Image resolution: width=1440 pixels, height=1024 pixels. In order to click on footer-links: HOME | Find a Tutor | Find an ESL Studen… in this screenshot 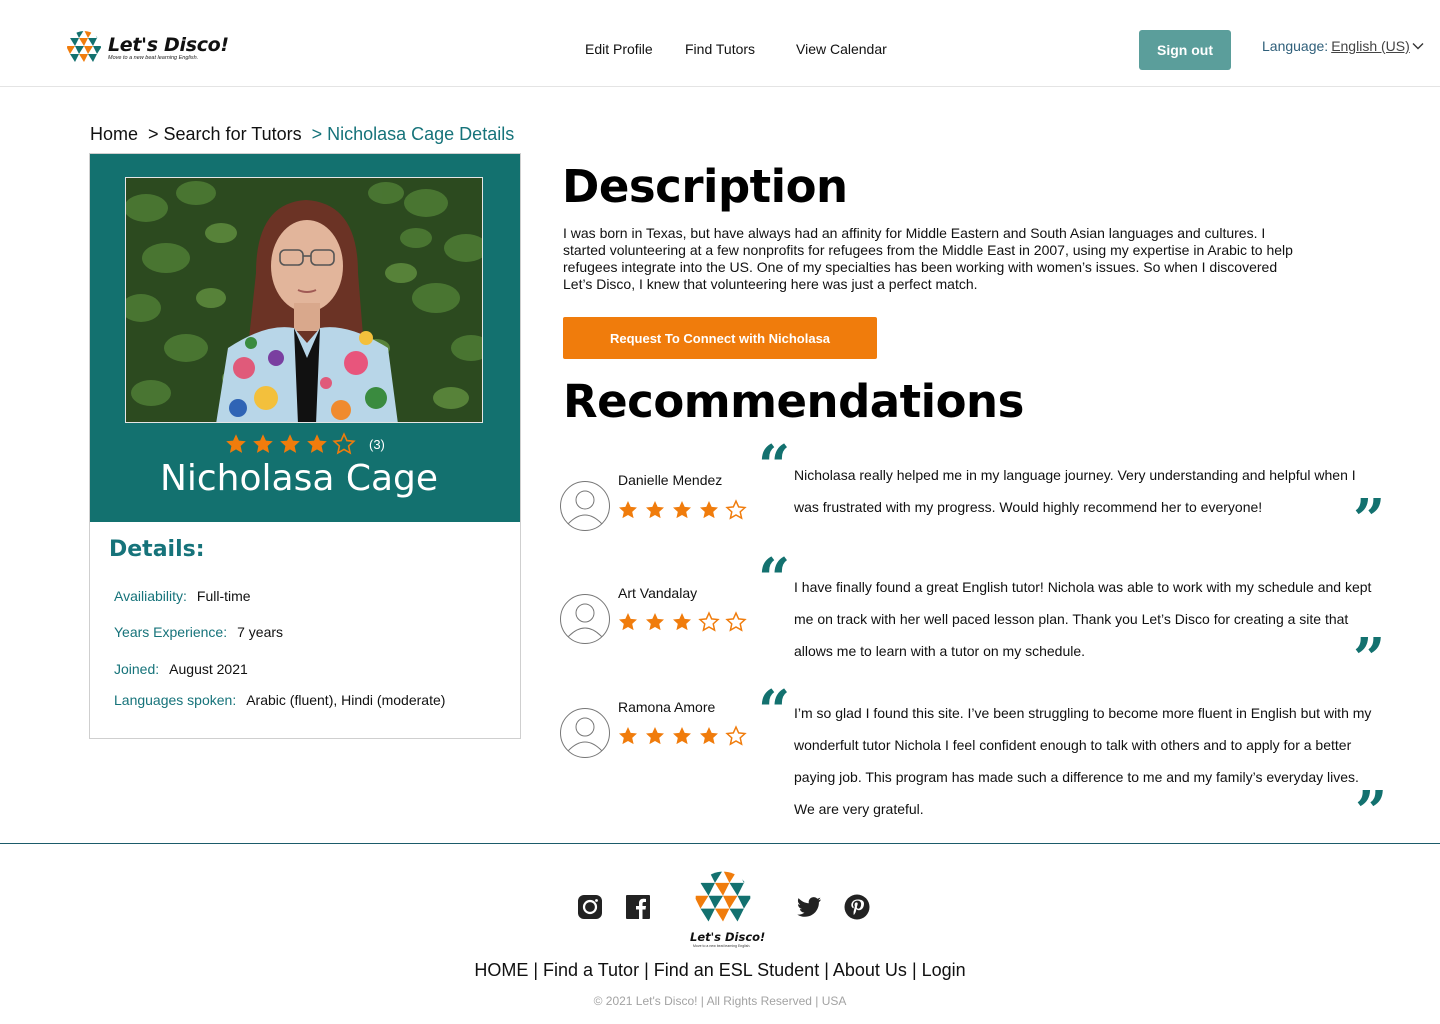, I will do `click(720, 970)`.